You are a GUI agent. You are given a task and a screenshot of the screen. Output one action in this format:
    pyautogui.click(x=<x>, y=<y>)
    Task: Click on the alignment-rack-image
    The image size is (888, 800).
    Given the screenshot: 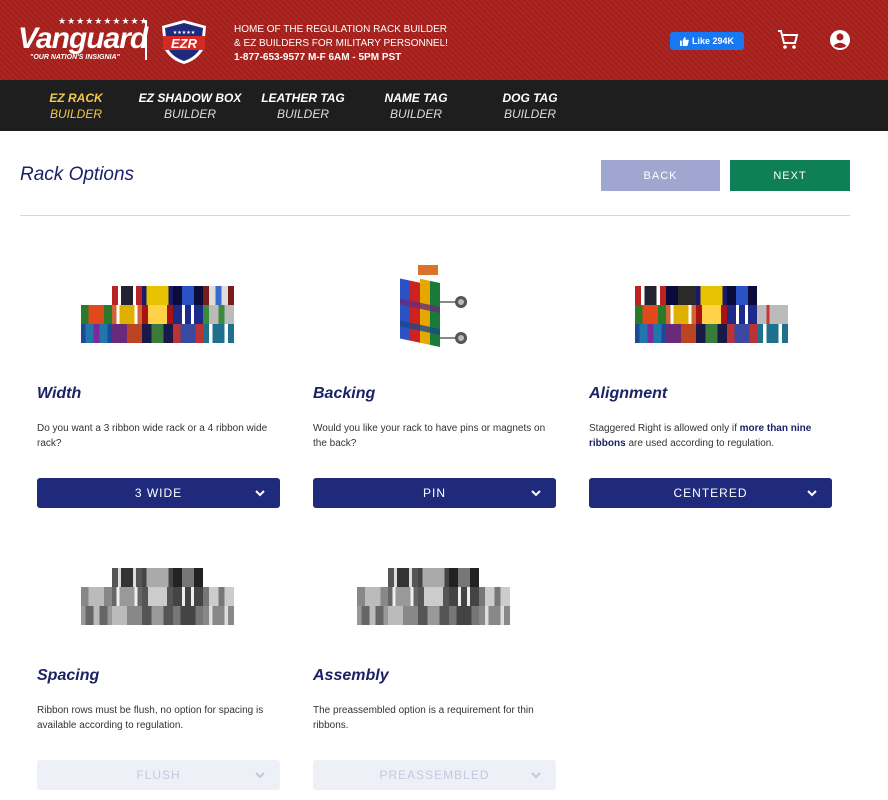 What is the action you would take?
    pyautogui.click(x=710, y=300)
    